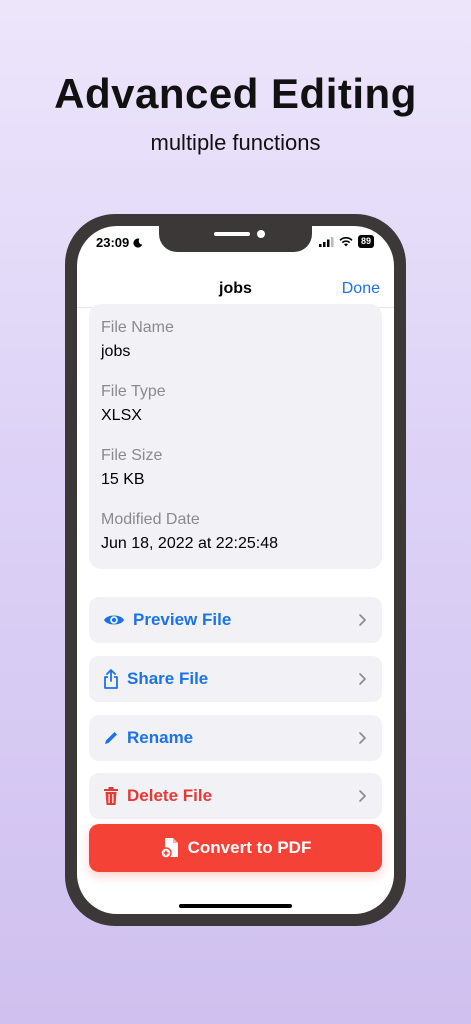 The image size is (471, 1024). What do you see at coordinates (235, 679) in the screenshot?
I see `share-file-button: Share File` at bounding box center [235, 679].